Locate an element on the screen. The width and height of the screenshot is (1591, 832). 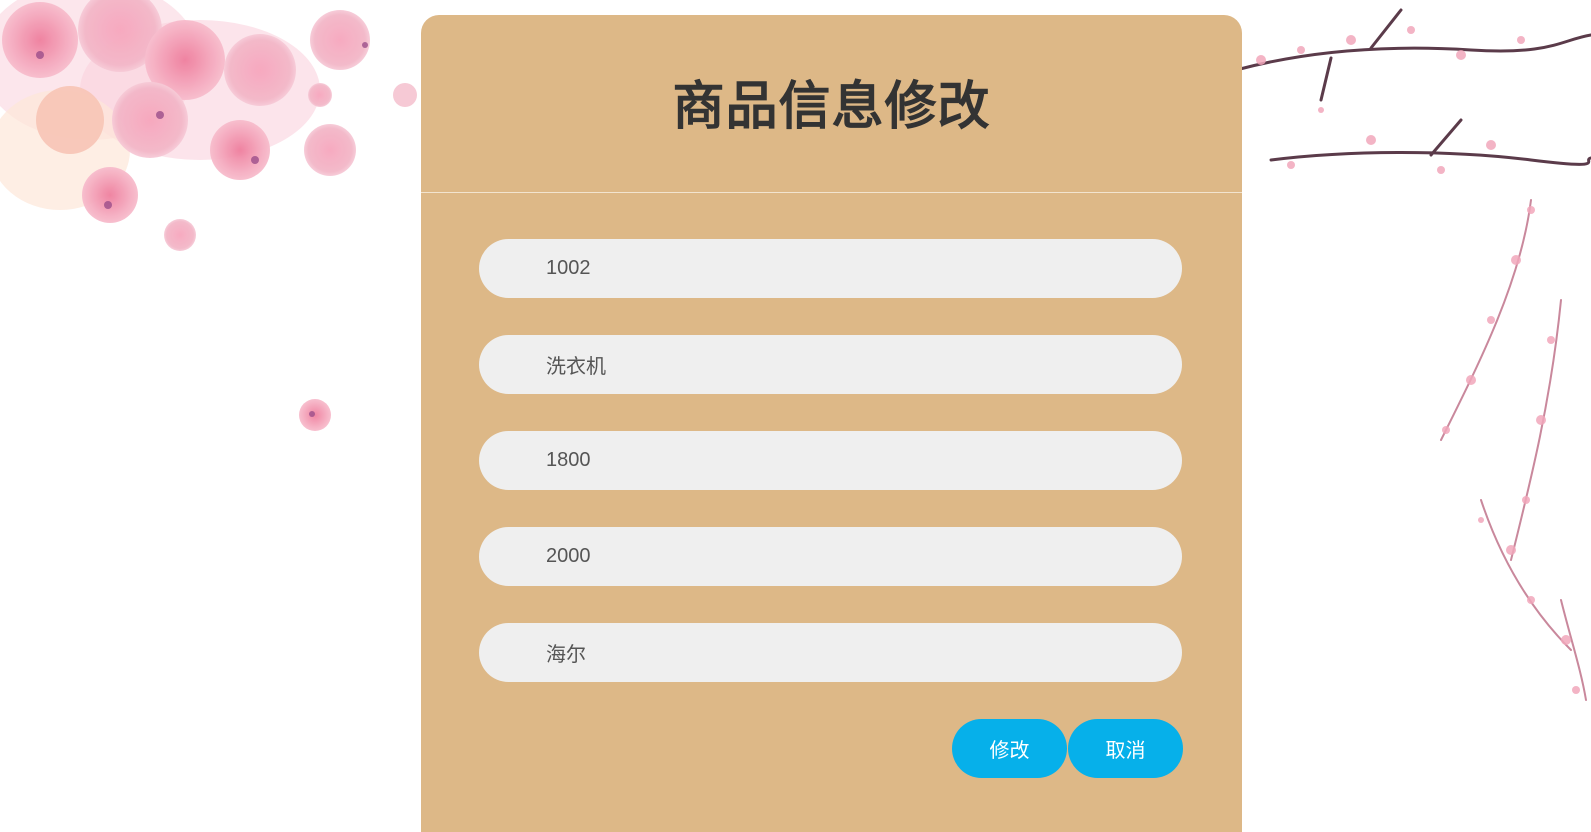
product-brand-field is located at coordinates (830, 652).